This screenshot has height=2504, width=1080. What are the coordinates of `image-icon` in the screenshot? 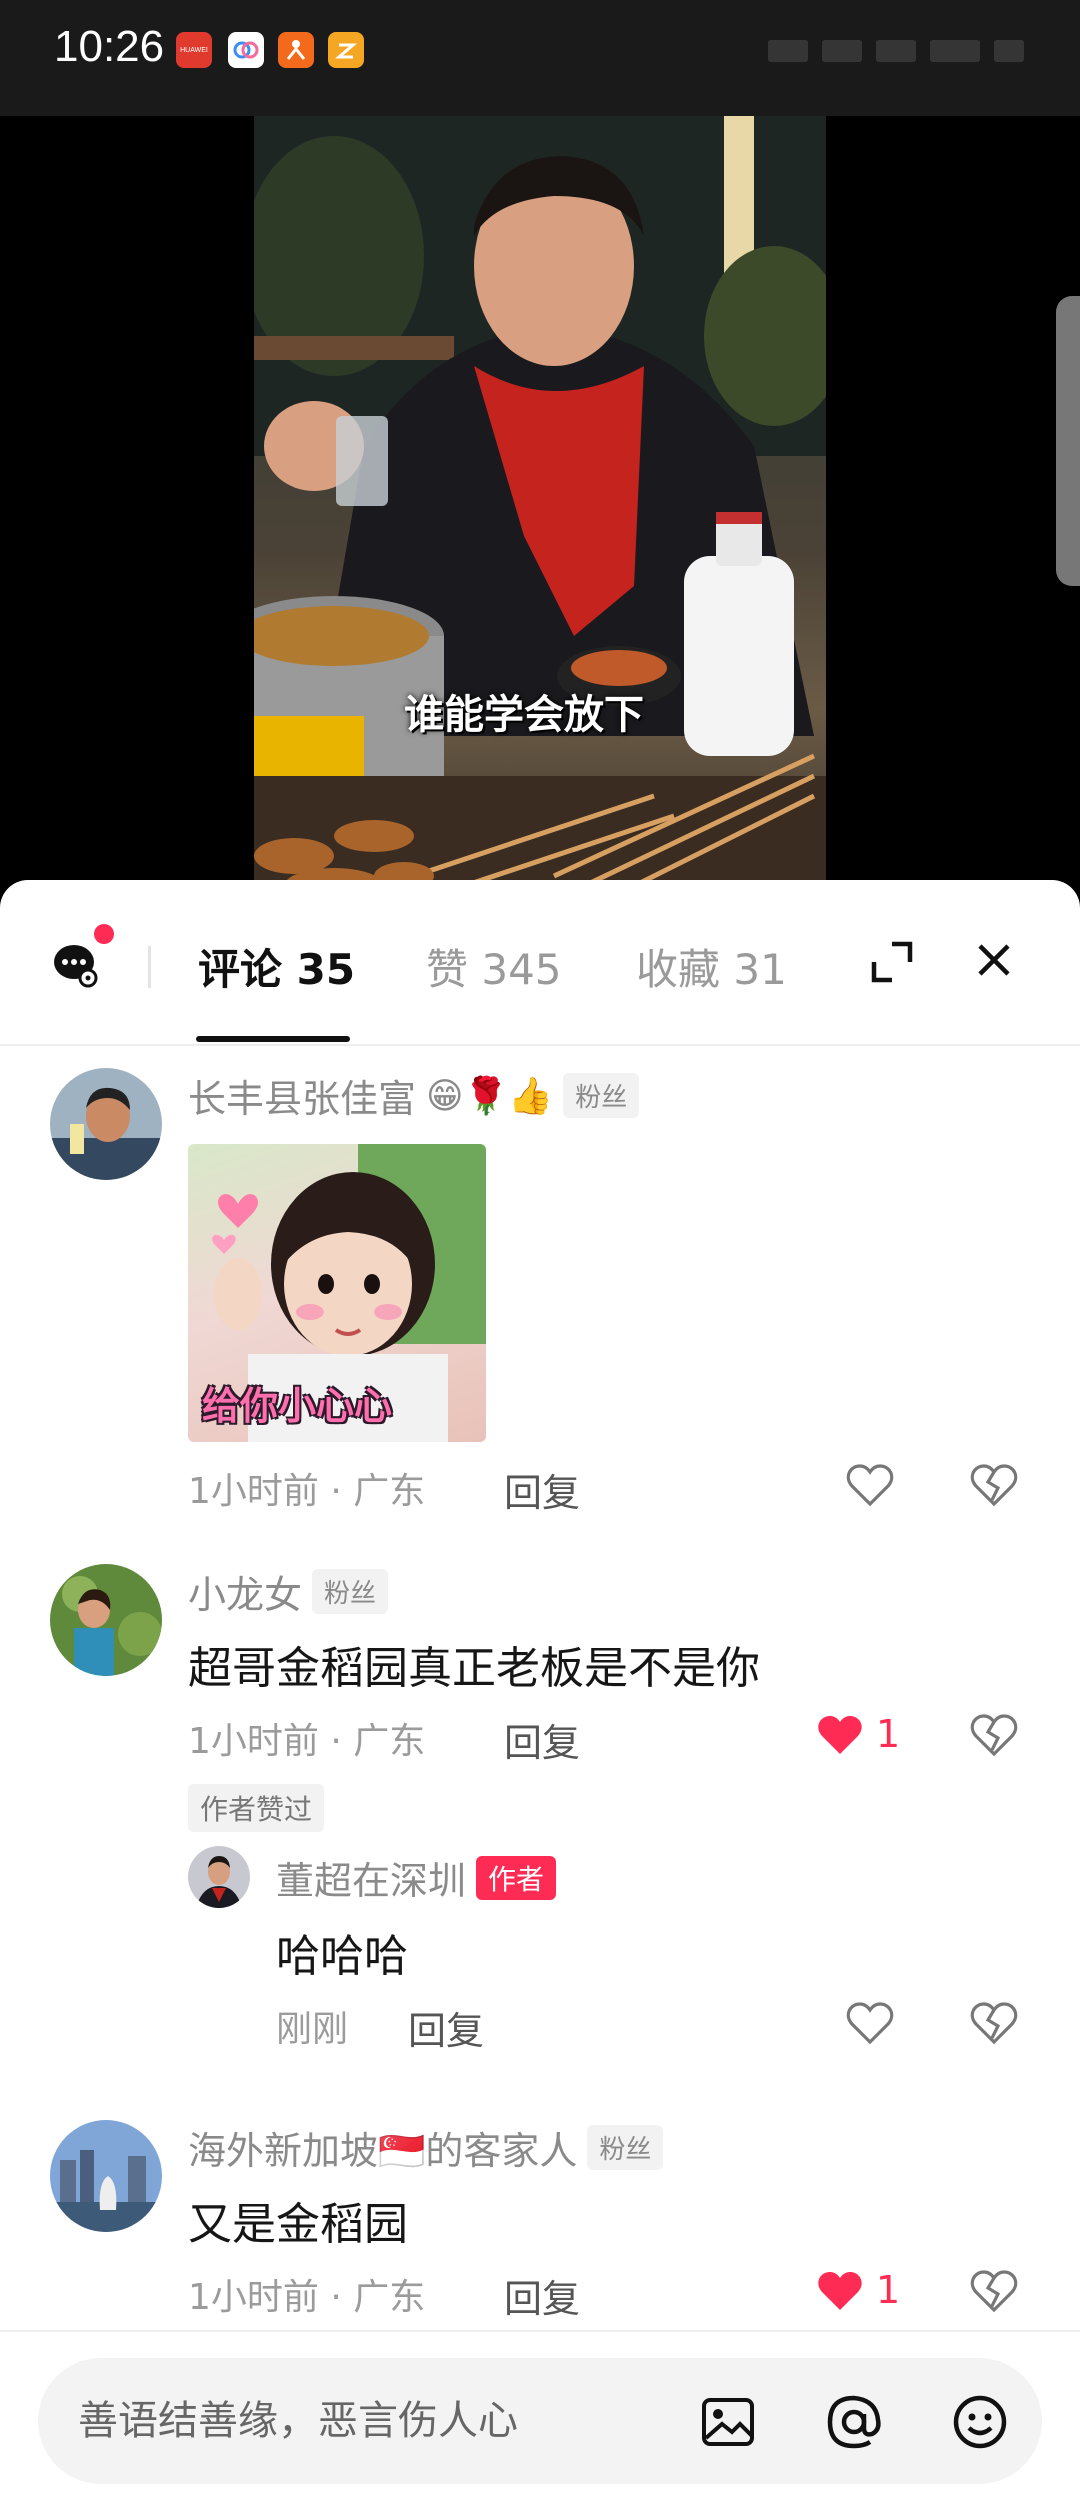 It's located at (728, 2422).